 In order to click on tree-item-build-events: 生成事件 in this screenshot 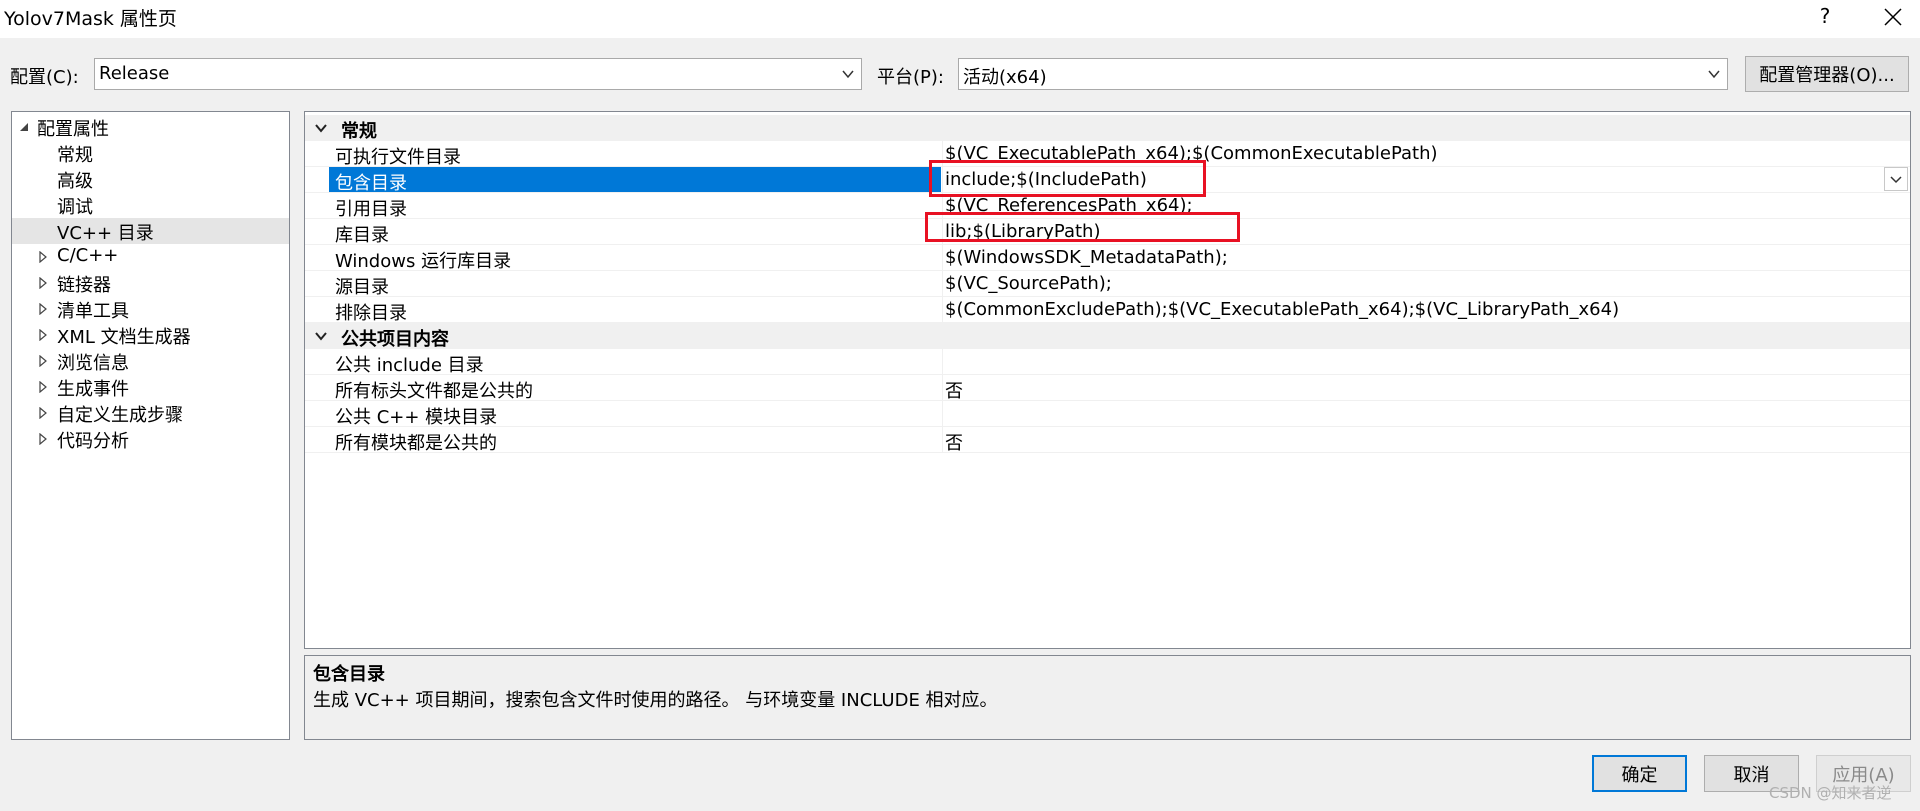, I will do `click(150, 387)`.